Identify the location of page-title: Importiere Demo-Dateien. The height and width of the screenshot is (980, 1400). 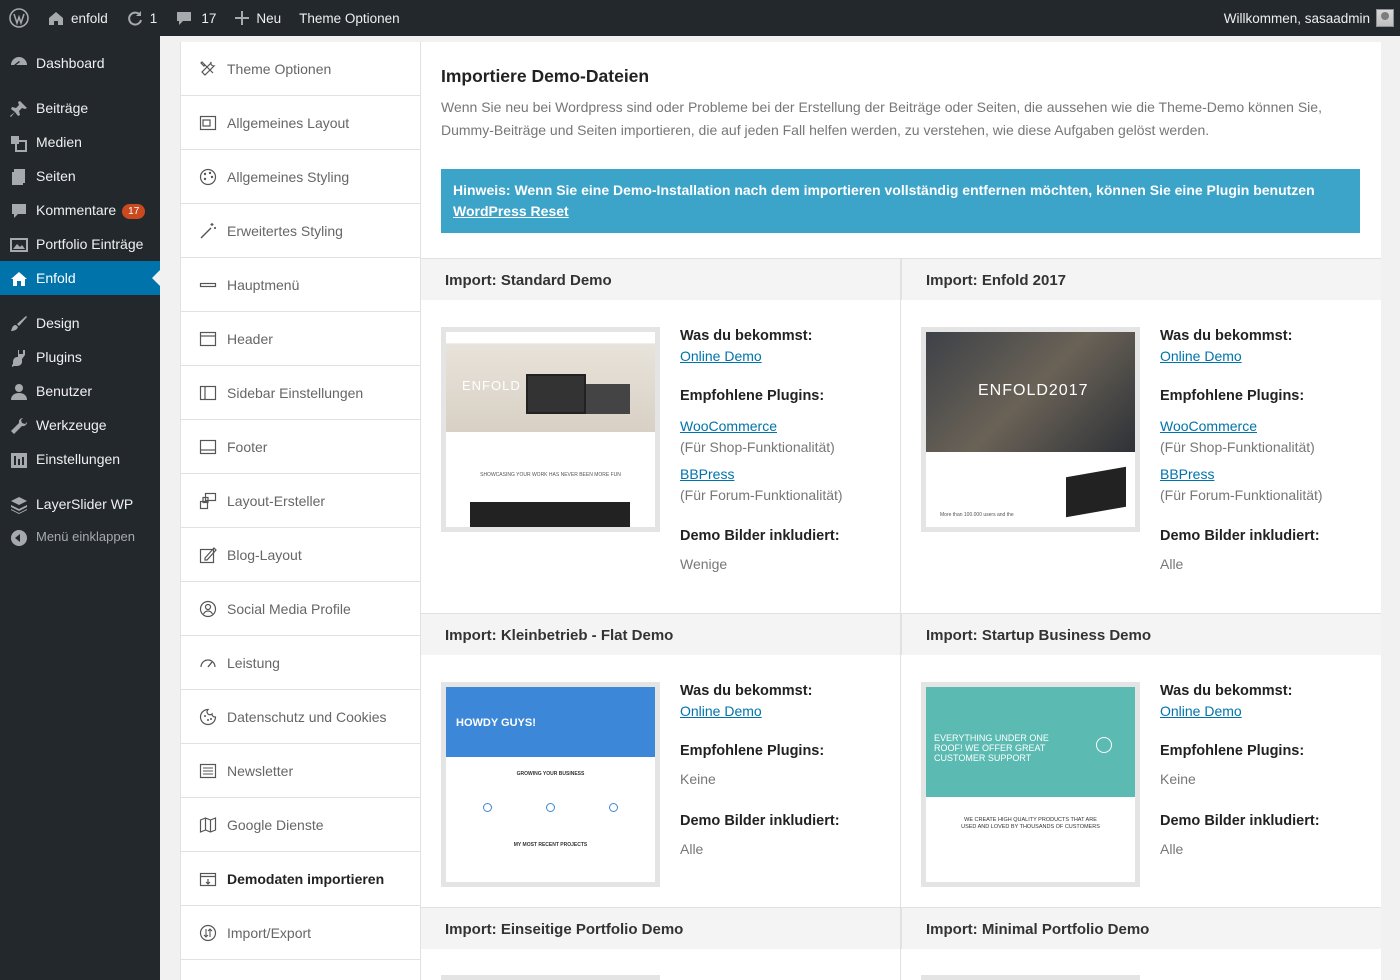
(545, 76).